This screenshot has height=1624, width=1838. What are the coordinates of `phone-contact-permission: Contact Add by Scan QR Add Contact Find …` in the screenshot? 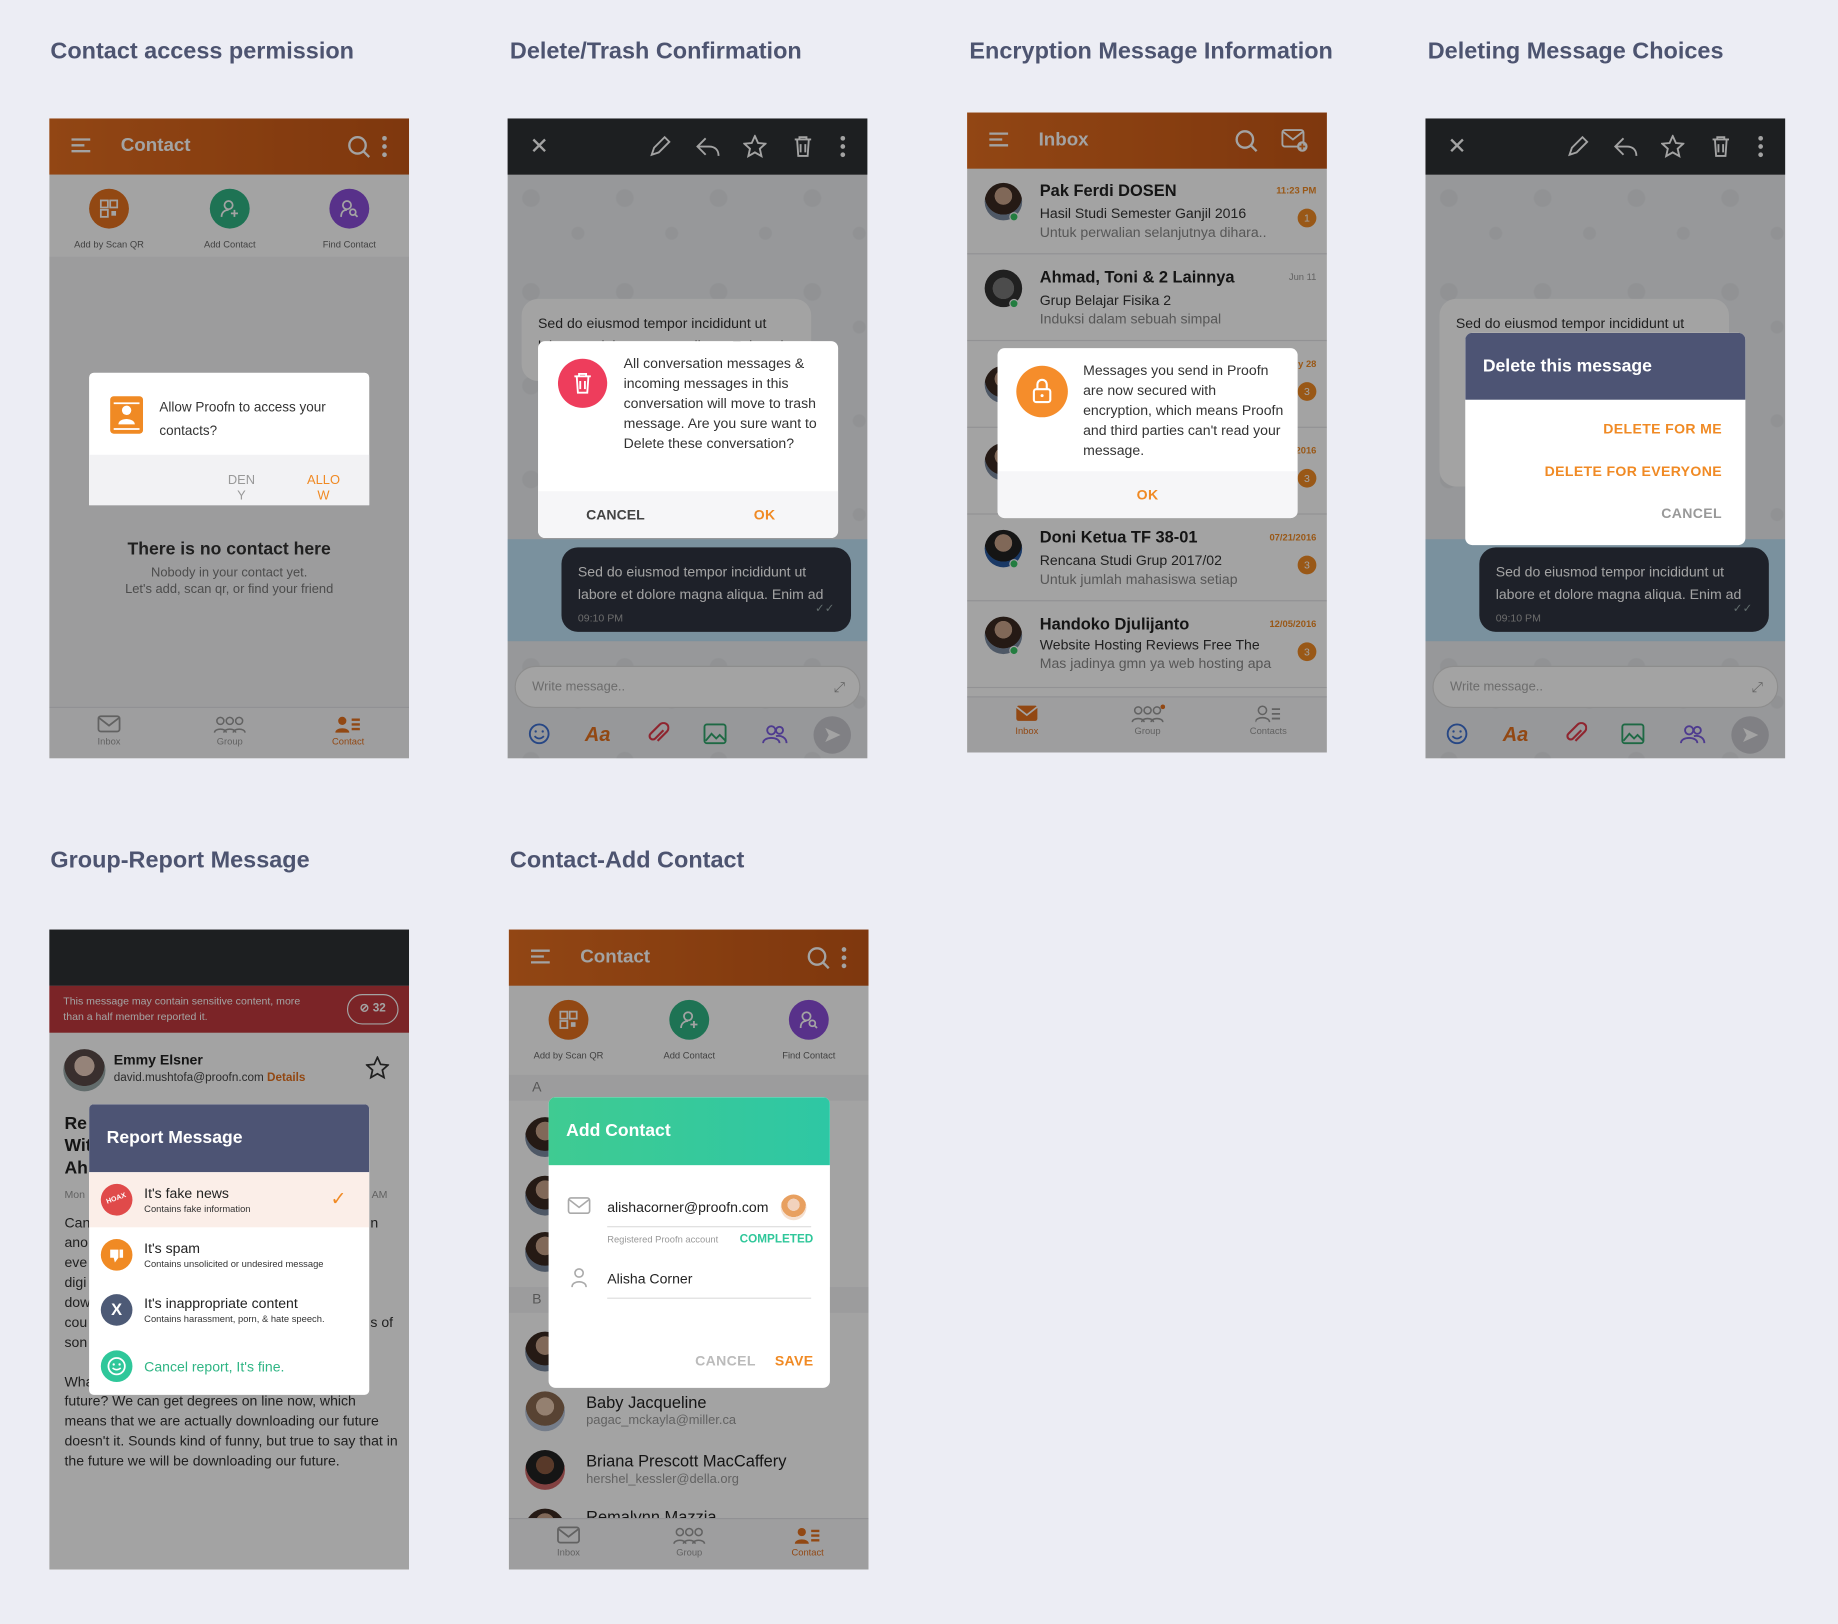 It's located at (229, 438).